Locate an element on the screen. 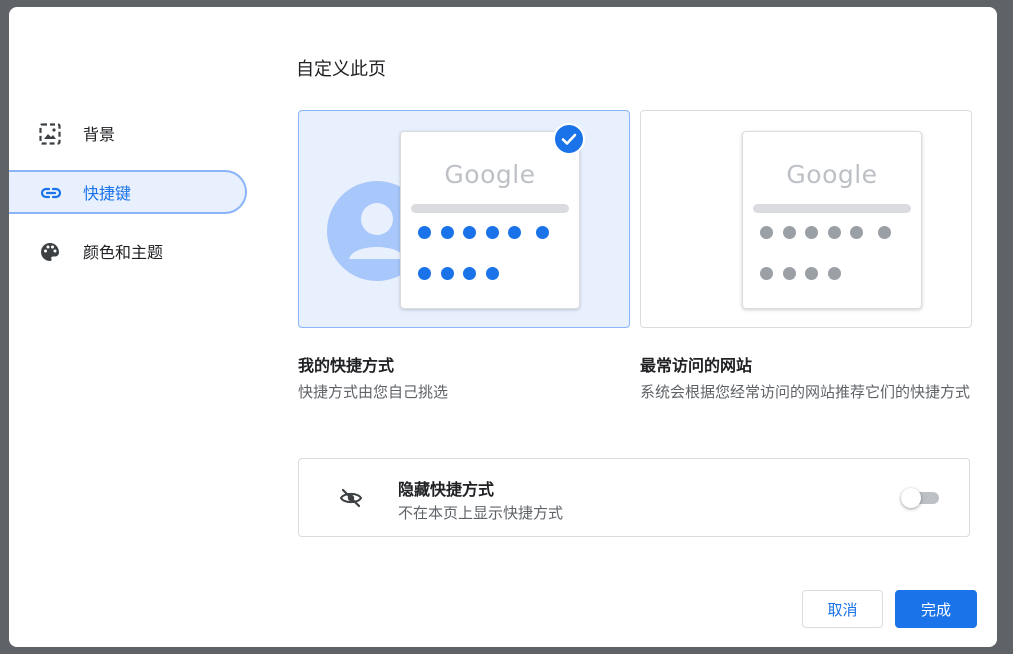 This screenshot has height=654, width=1013. visibility-off-icon is located at coordinates (351, 498).